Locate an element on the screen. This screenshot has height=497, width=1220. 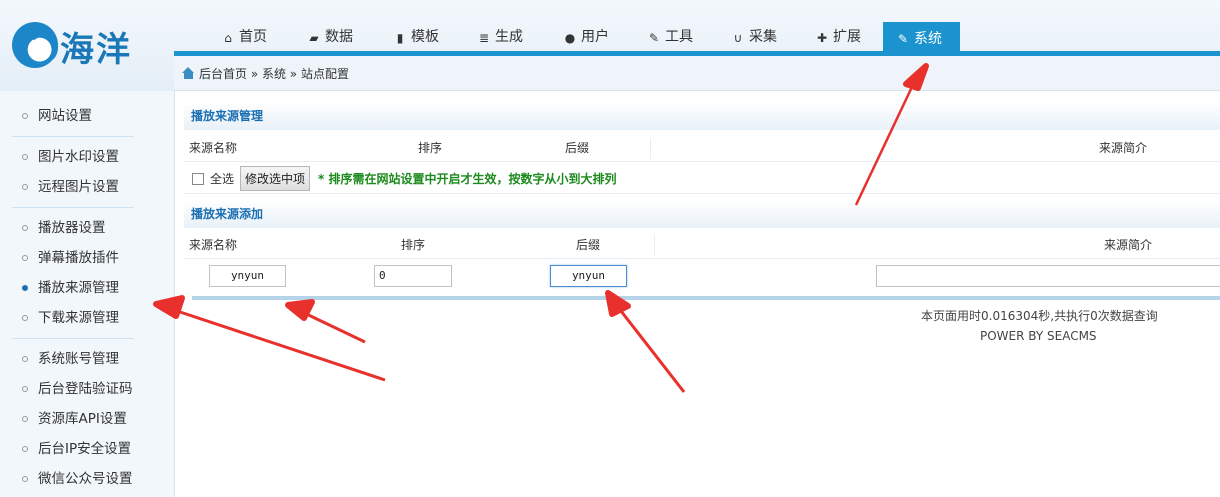
nav-user: ● 用户 is located at coordinates (586, 37).